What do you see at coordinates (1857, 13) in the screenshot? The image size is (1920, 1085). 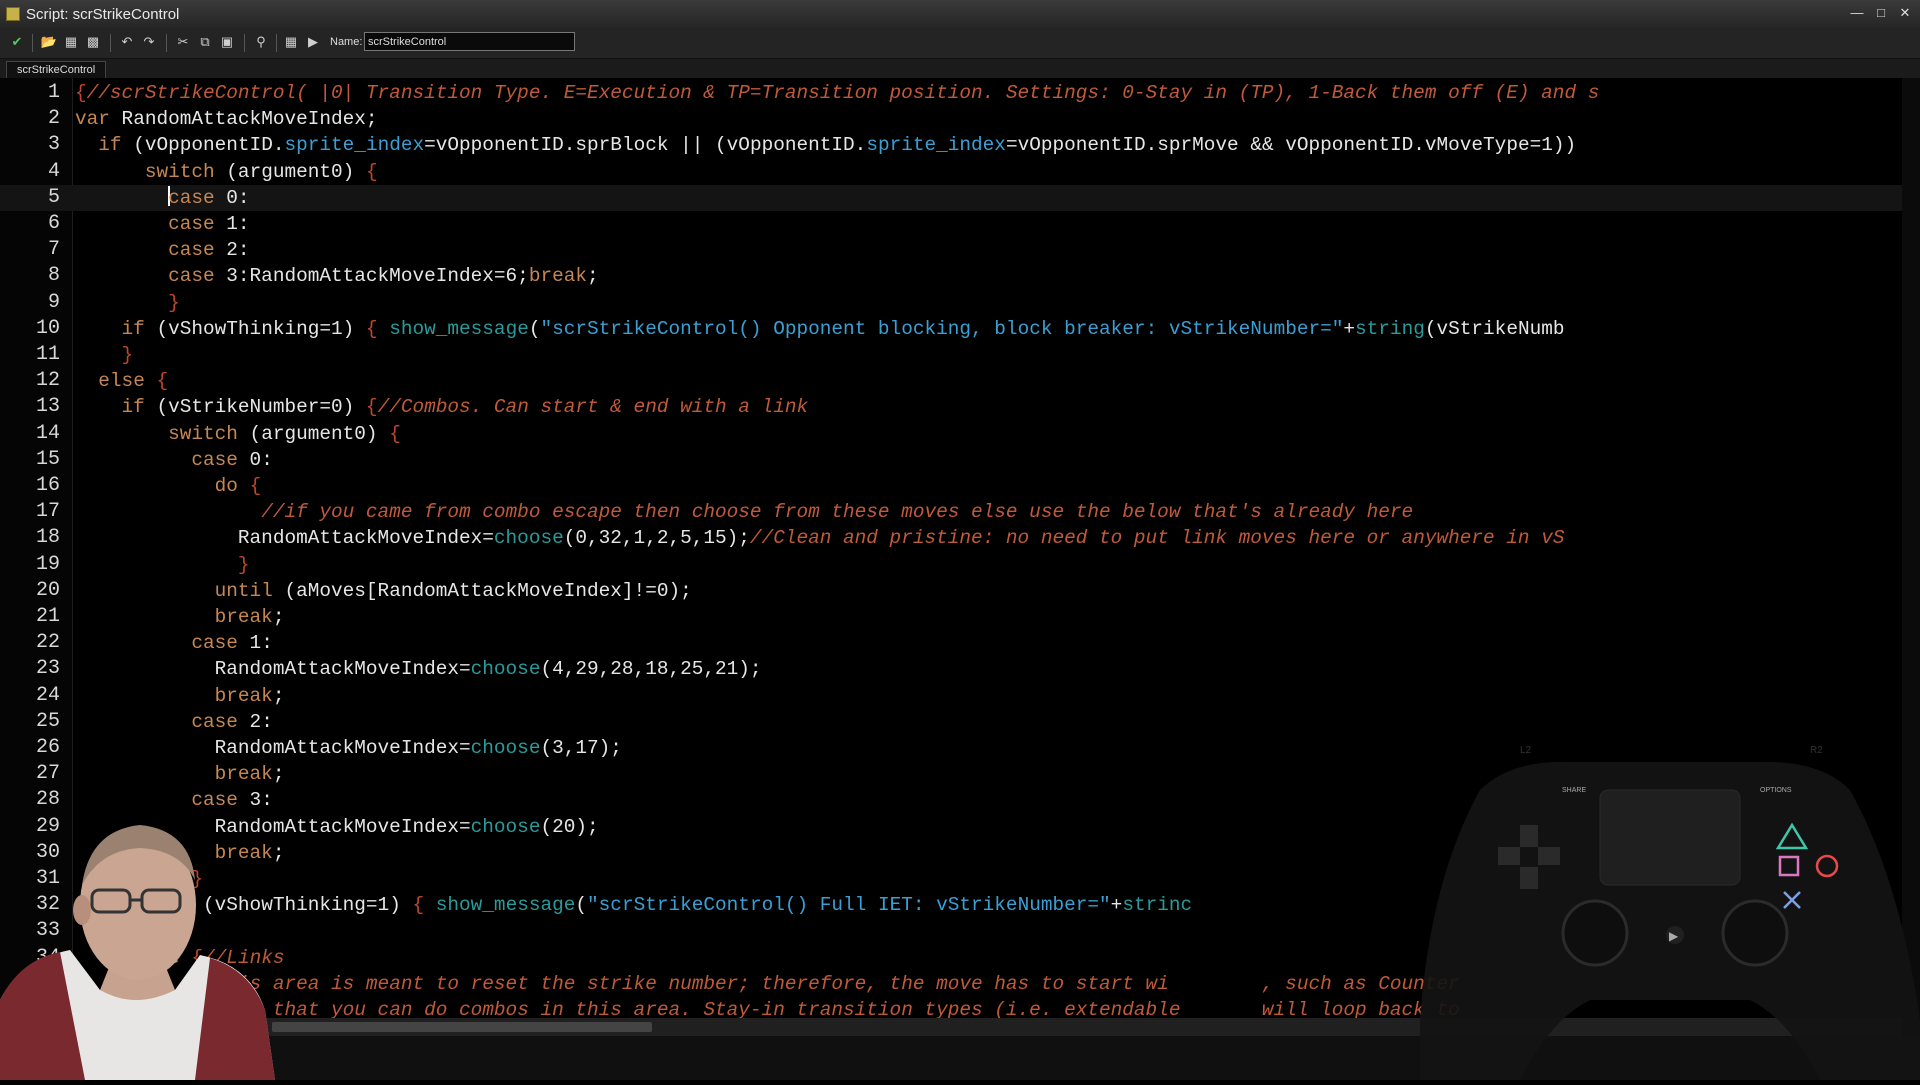 I see `minimize-icon: —` at bounding box center [1857, 13].